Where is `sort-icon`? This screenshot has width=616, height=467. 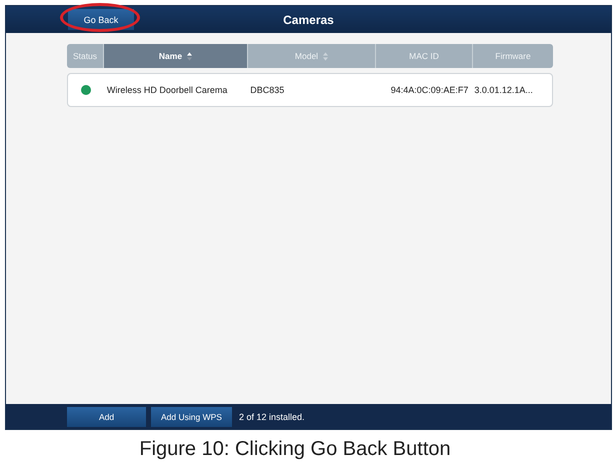
sort-icon is located at coordinates (189, 56).